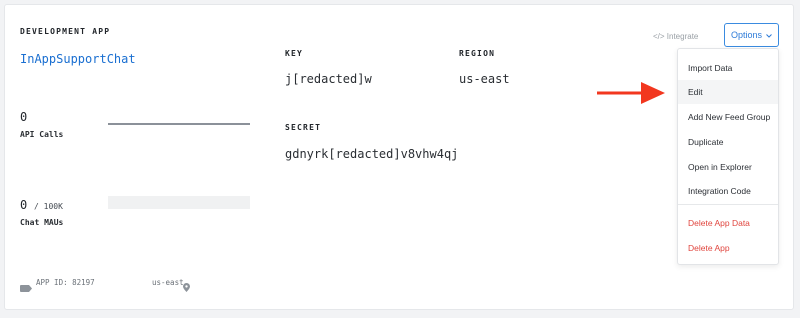 Image resolution: width=800 pixels, height=318 pixels. Describe the element at coordinates (65, 282) in the screenshot. I see `app-id: APP ID: 82197` at that location.